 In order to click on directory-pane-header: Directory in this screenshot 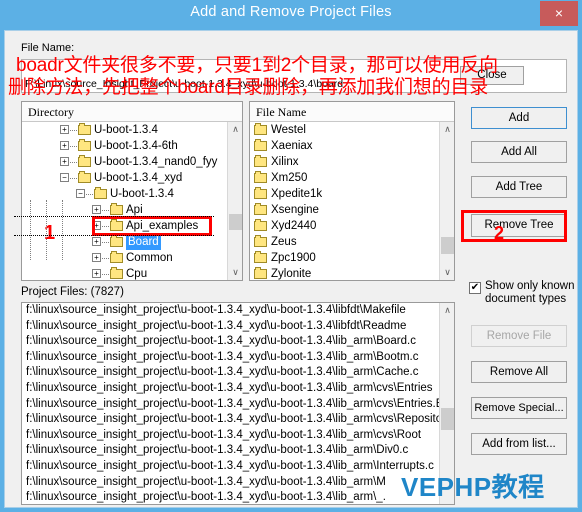, I will do `click(132, 112)`.